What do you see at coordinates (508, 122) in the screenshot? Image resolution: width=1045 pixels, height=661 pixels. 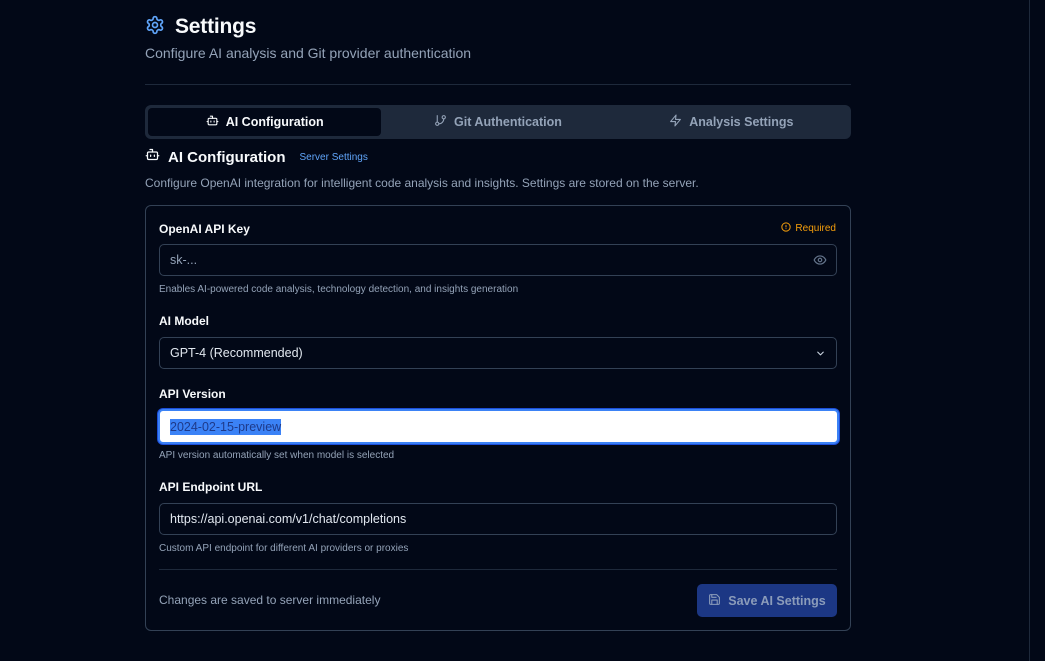 I see `tab-label: Git Authentication` at bounding box center [508, 122].